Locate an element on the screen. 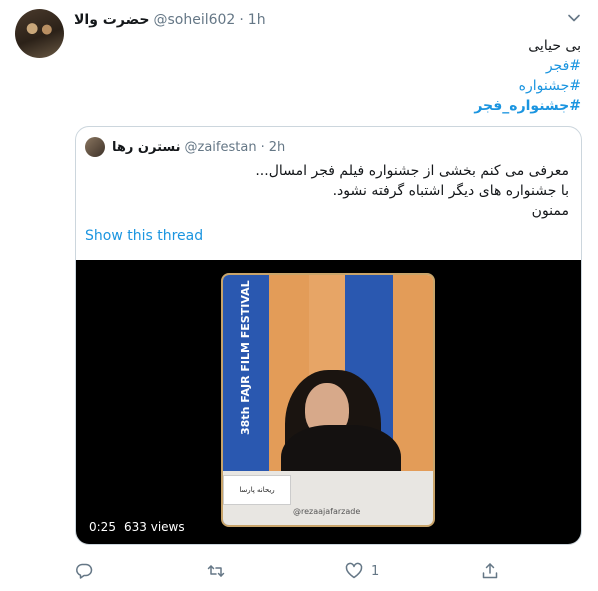  quoted-header: نسترن رها @zaifestan · 2h is located at coordinates (198, 147).